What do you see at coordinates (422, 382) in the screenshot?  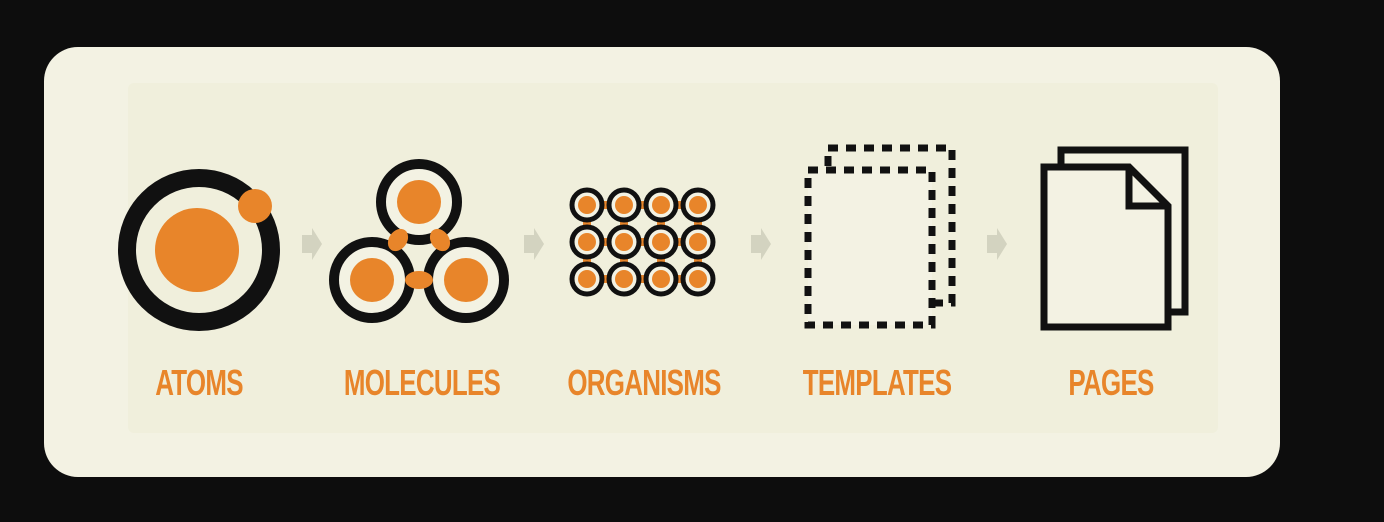 I see `stage-label-molecules: MOLECULES` at bounding box center [422, 382].